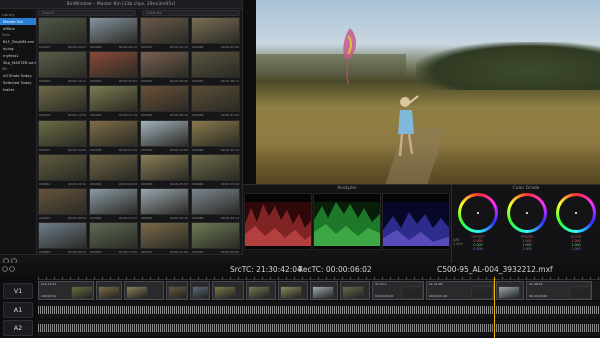 The image size is (600, 338). What do you see at coordinates (18, 28) in the screenshot?
I see `sidebar-item: offline` at bounding box center [18, 28].